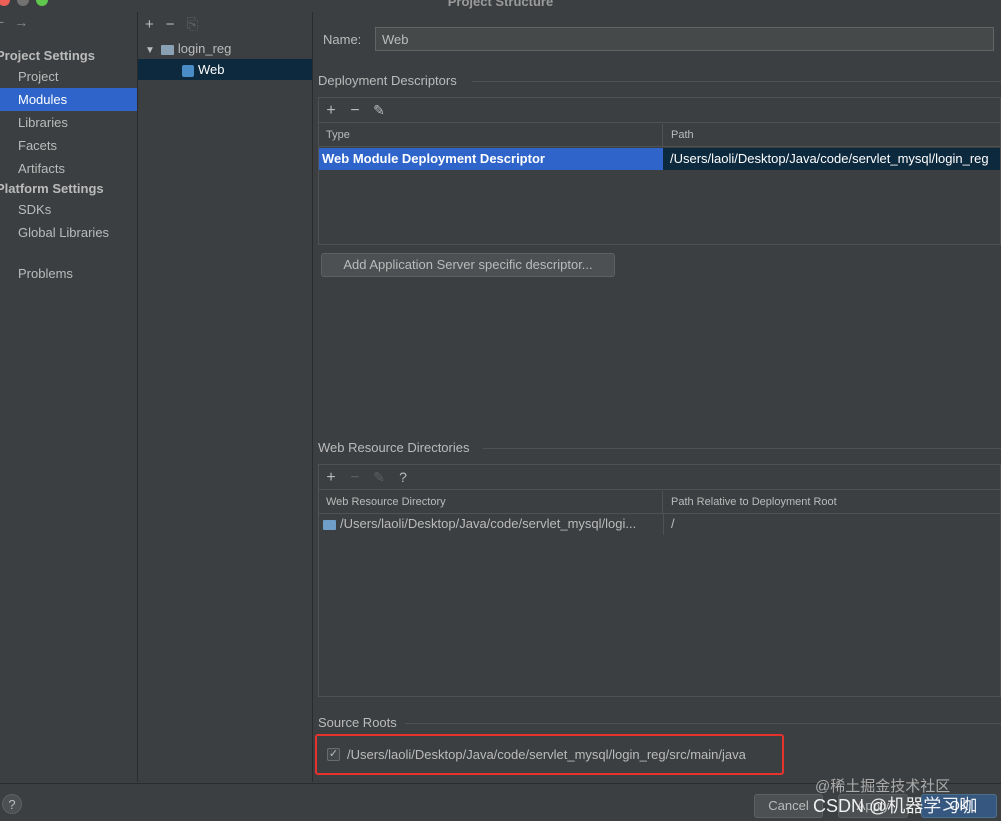 The height and width of the screenshot is (821, 1001). I want to click on window-title: Project Structure, so click(500, 4).